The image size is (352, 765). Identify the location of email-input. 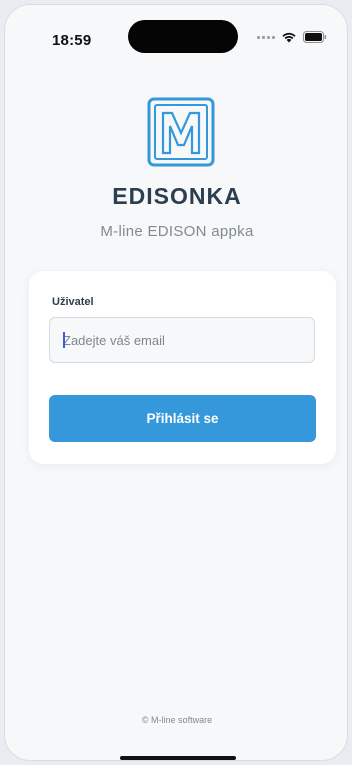
(182, 340).